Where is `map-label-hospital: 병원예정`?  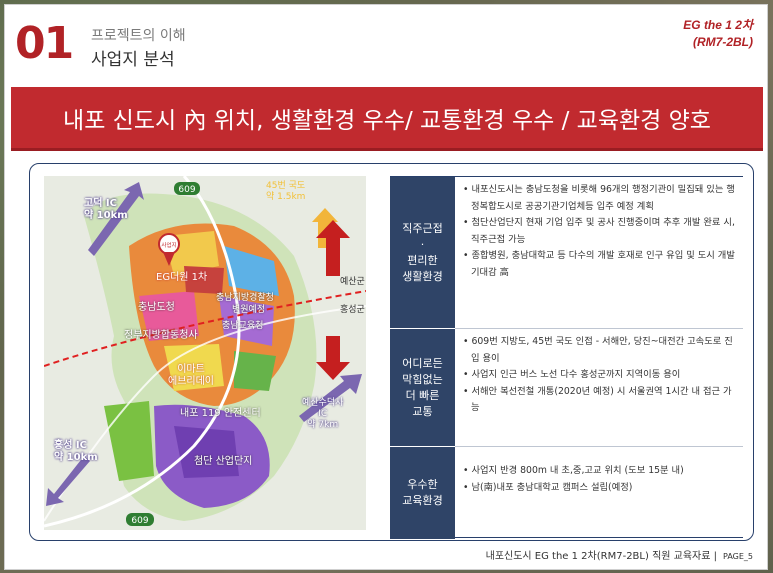
map-label-hospital: 병원예정 is located at coordinates (249, 310).